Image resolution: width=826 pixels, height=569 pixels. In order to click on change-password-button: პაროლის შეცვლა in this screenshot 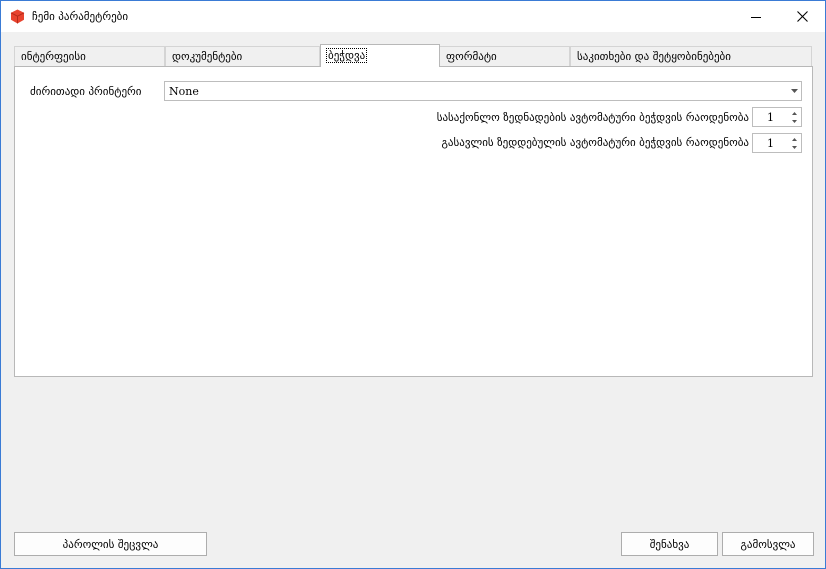, I will do `click(110, 544)`.